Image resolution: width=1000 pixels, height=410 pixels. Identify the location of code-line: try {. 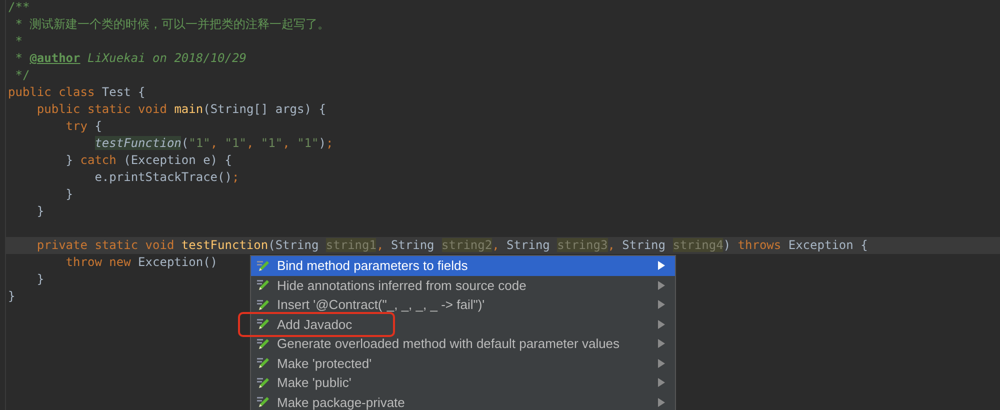
(83, 126).